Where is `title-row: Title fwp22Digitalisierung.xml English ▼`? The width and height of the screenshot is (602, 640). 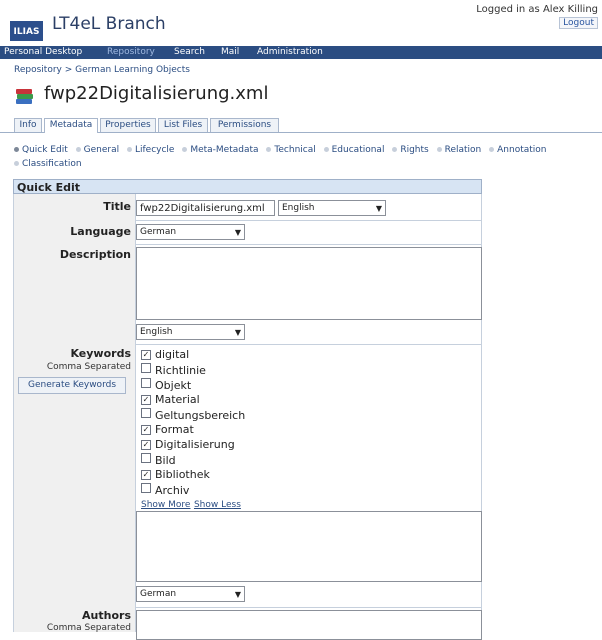 title-row: Title fwp22Digitalisierung.xml English ▼ is located at coordinates (247, 207).